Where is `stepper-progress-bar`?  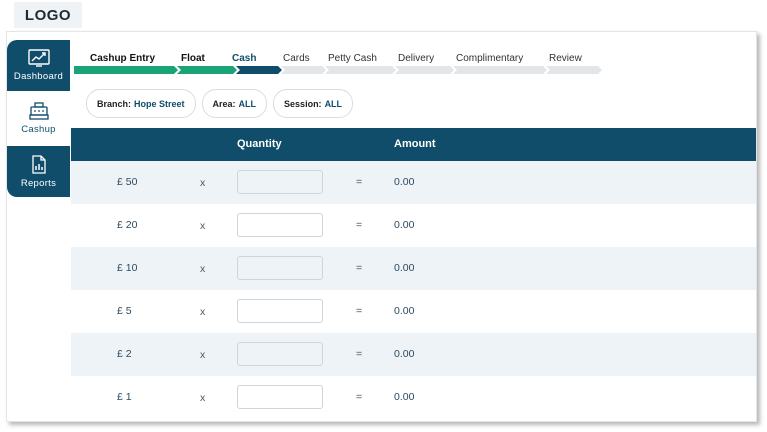
stepper-progress-bar is located at coordinates (338, 70).